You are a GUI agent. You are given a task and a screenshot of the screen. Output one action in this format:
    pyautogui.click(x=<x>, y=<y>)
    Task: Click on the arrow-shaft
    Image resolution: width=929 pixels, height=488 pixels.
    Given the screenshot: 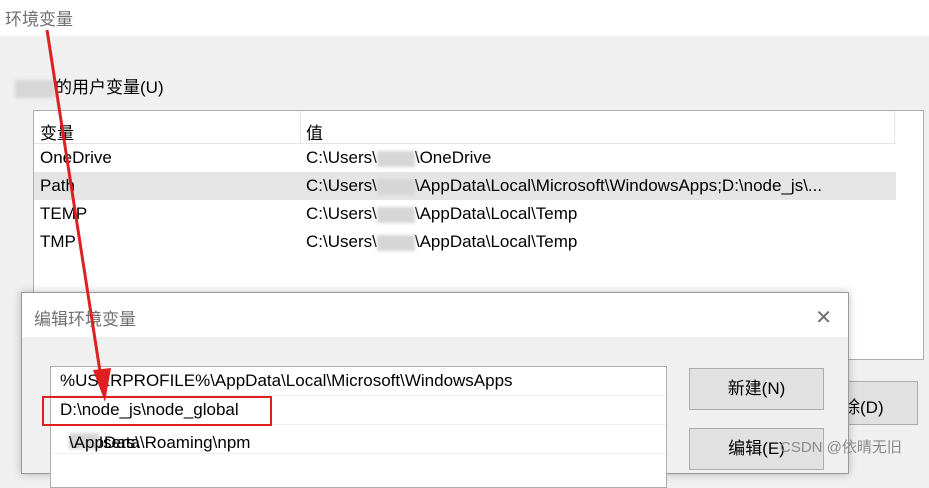 What is the action you would take?
    pyautogui.click(x=74, y=204)
    